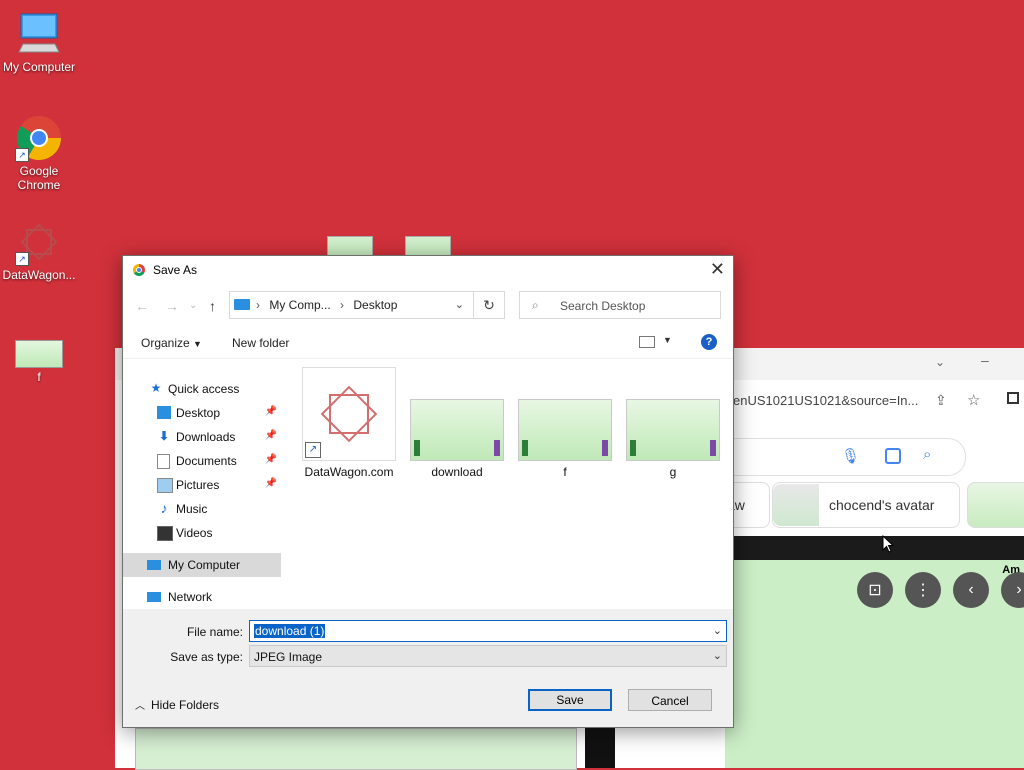 The width and height of the screenshot is (1024, 770). I want to click on viewer-header, so click(874, 548).